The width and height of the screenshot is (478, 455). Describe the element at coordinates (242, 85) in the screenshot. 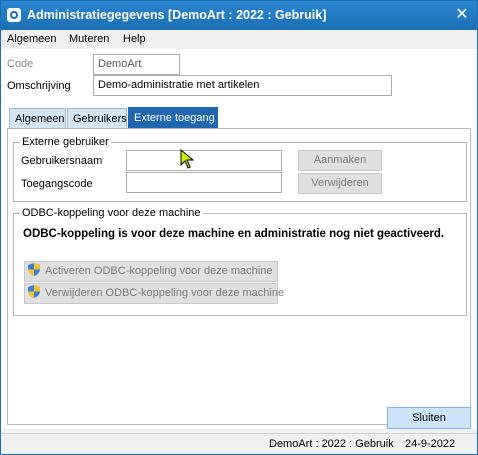

I see `description-field: Demo-administratie met artikelen` at that location.